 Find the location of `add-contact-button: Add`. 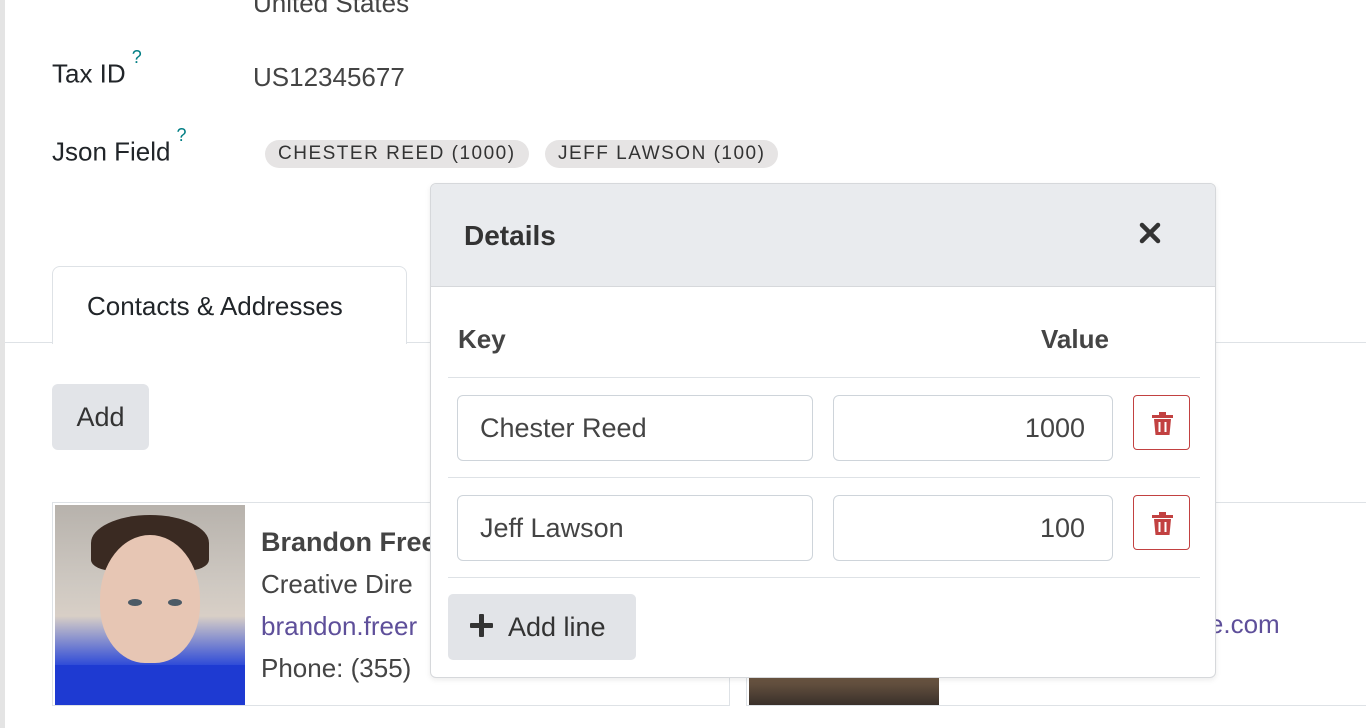

add-contact-button: Add is located at coordinates (100, 417).